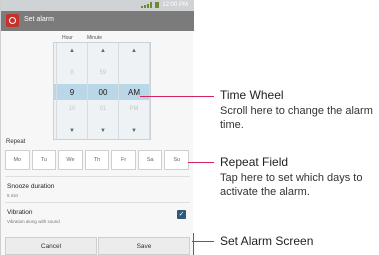 This screenshot has height=255, width=379. Describe the element at coordinates (30, 186) in the screenshot. I see `snooze-title: Snooze duration` at that location.